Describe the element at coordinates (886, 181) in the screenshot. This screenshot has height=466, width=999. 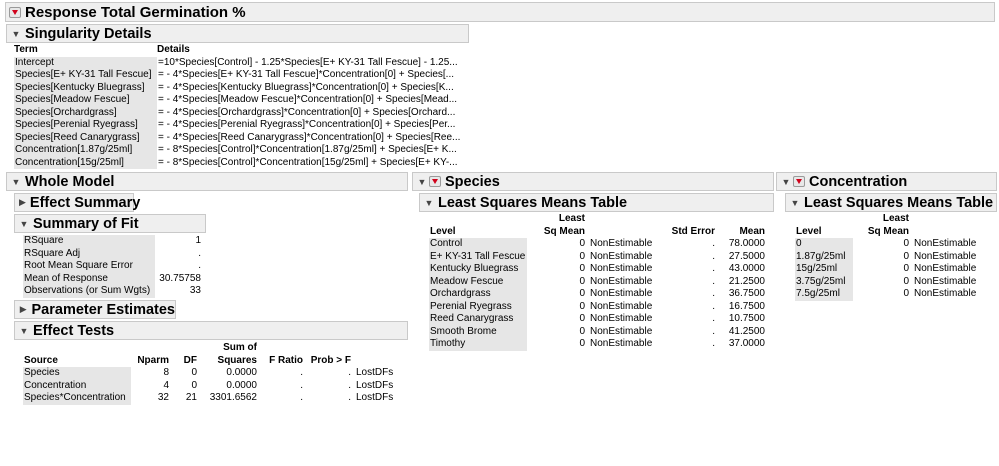
I see `concentration-outline-header: ▼ Concentration` at that location.